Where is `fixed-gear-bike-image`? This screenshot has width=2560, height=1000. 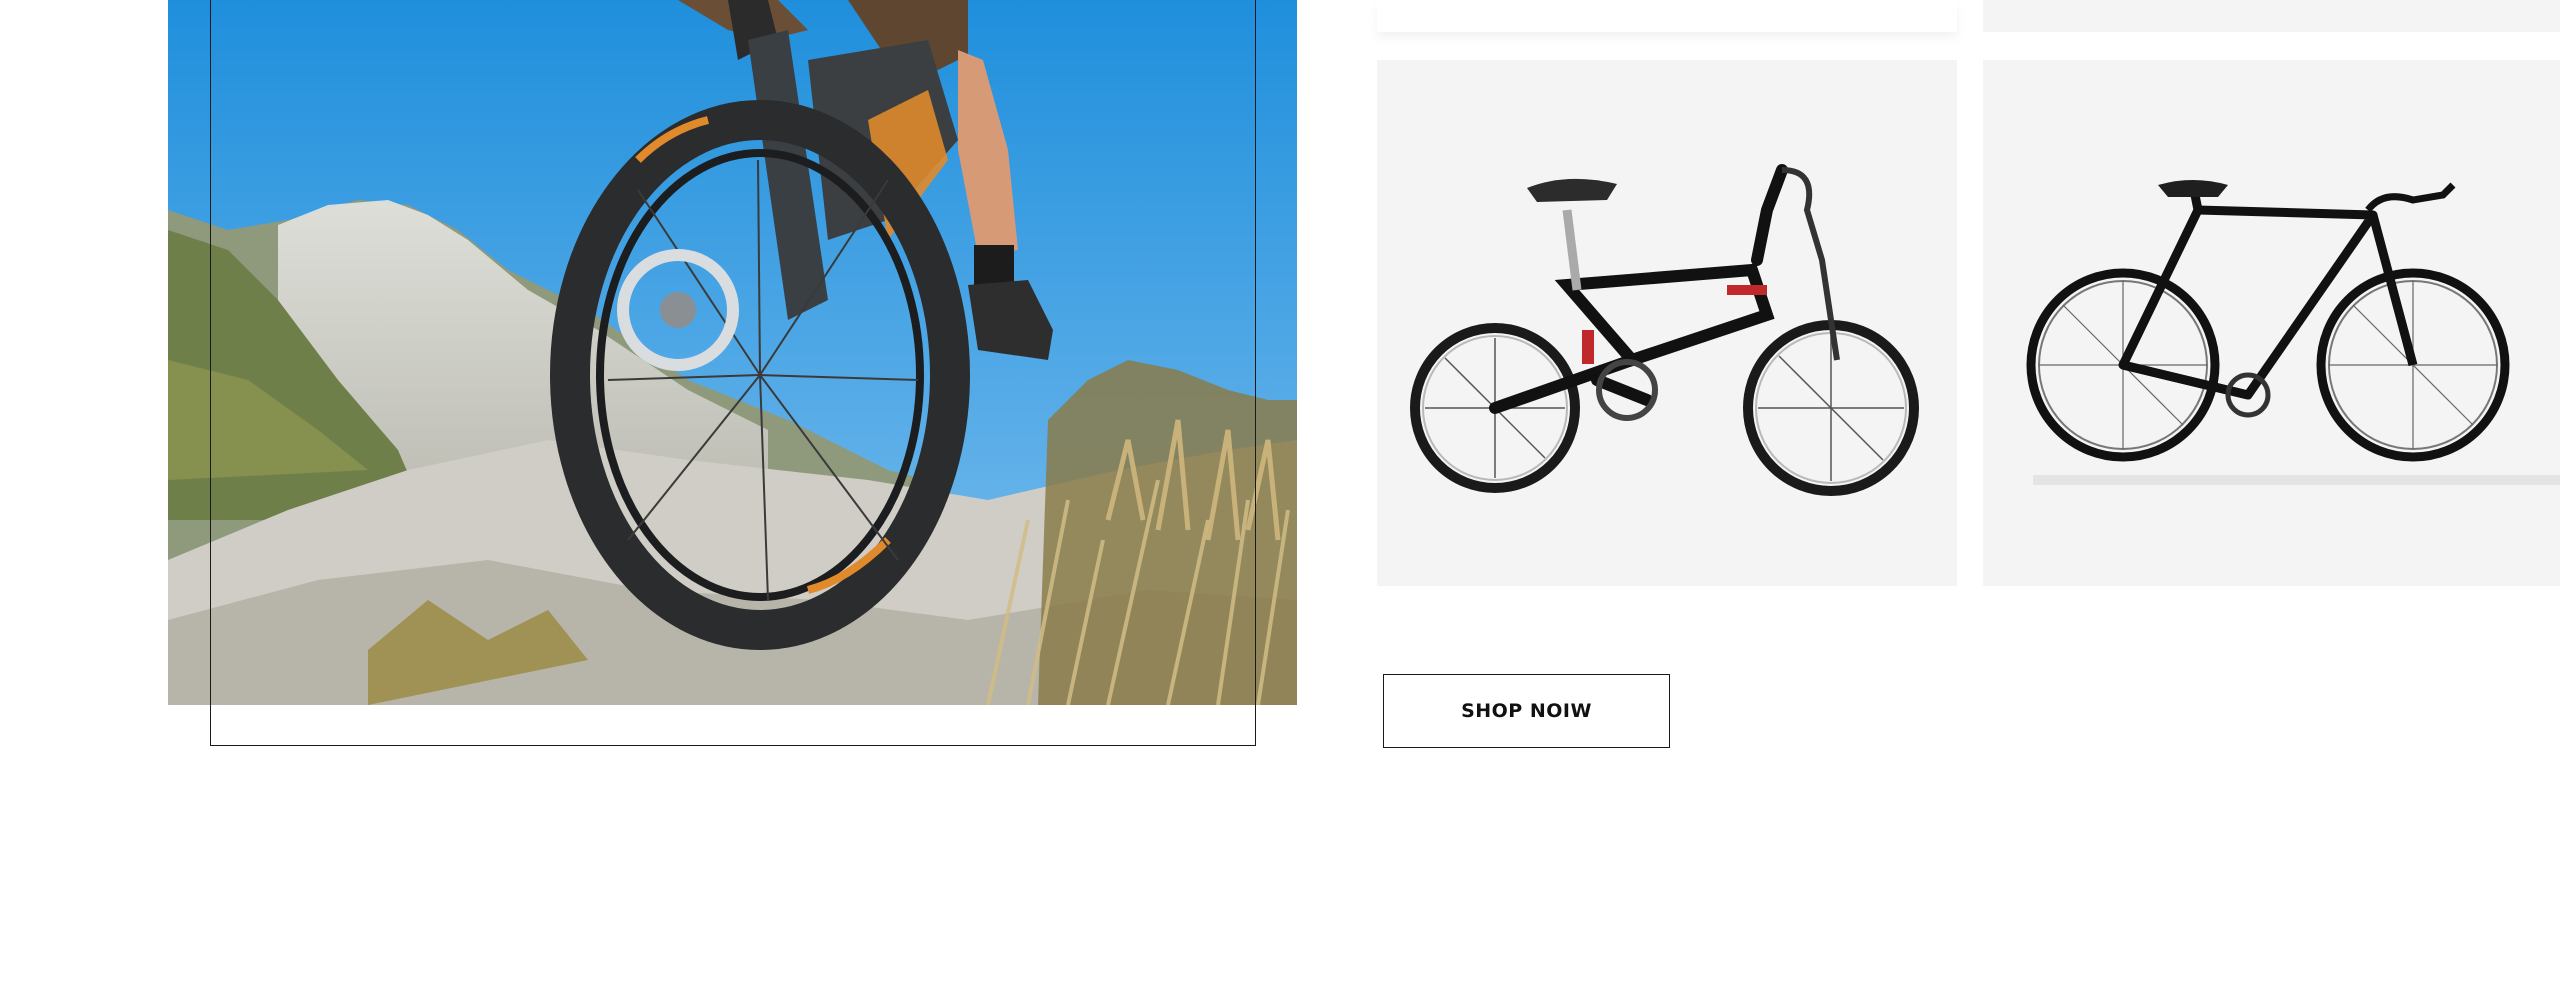 fixed-gear-bike-image is located at coordinates (2293, 332).